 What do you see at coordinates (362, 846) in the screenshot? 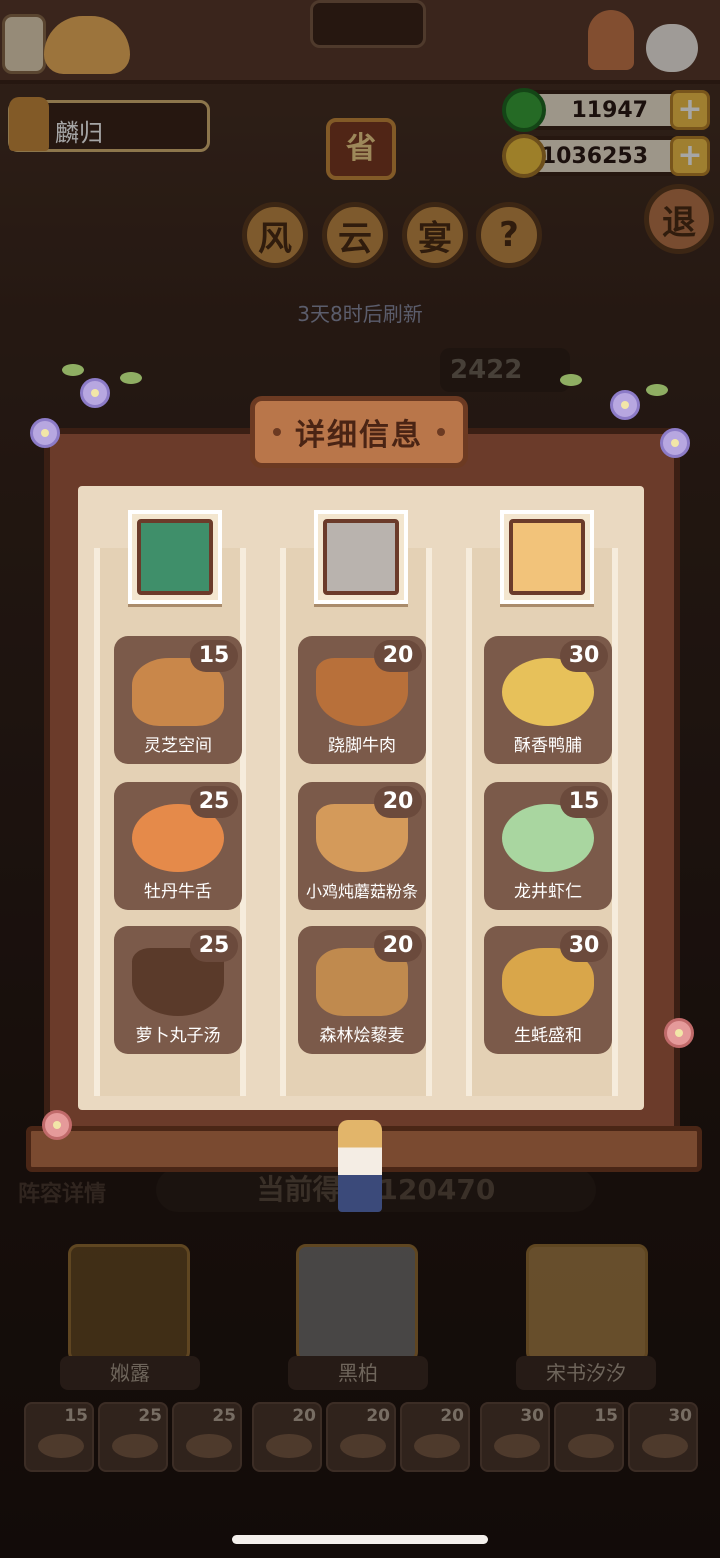
I see `dish-card: 20 小鸡炖蘑菇粉条` at bounding box center [362, 846].